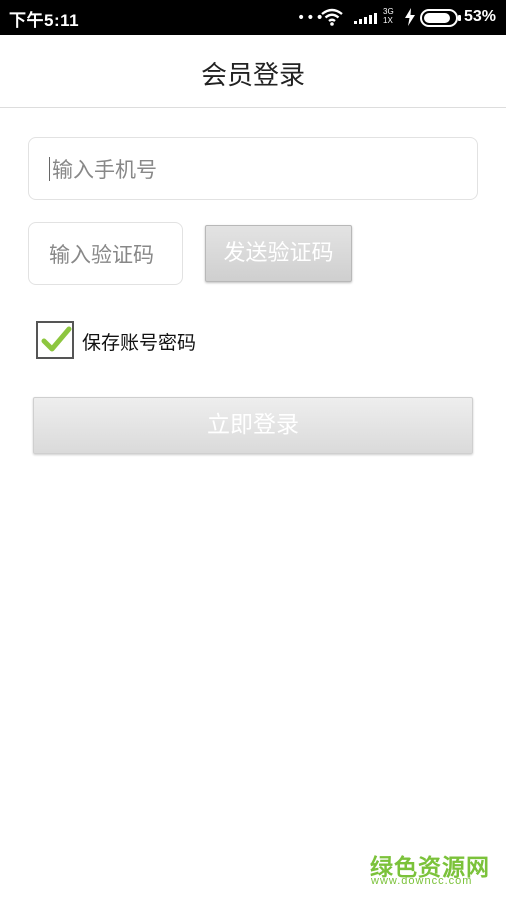 This screenshot has height=900, width=506. I want to click on checkmark-icon, so click(56, 339).